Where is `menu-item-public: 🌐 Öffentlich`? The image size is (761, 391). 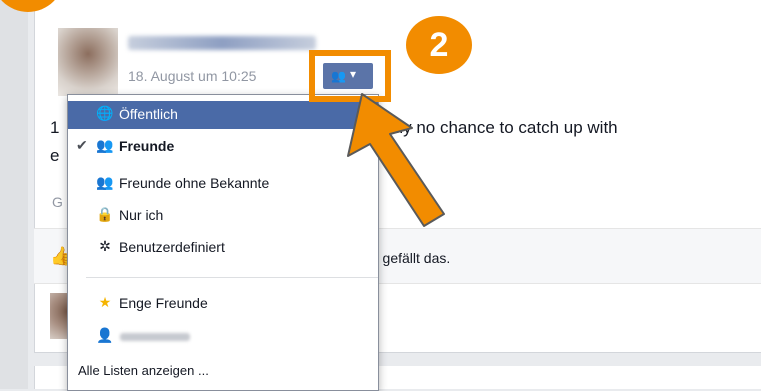 menu-item-public: 🌐 Öffentlich is located at coordinates (223, 115).